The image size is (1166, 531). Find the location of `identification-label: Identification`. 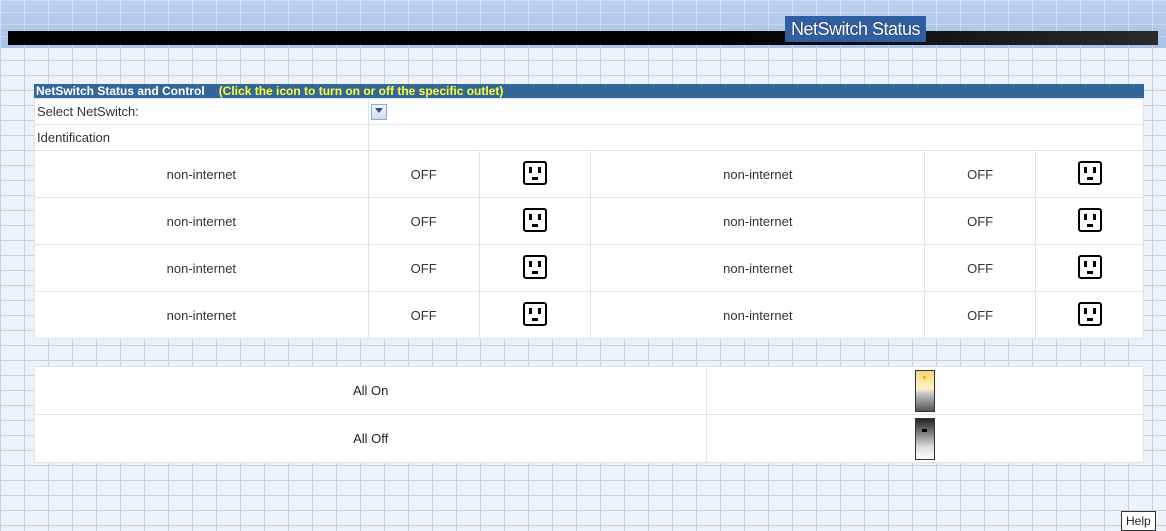

identification-label: Identification is located at coordinates (201, 137).